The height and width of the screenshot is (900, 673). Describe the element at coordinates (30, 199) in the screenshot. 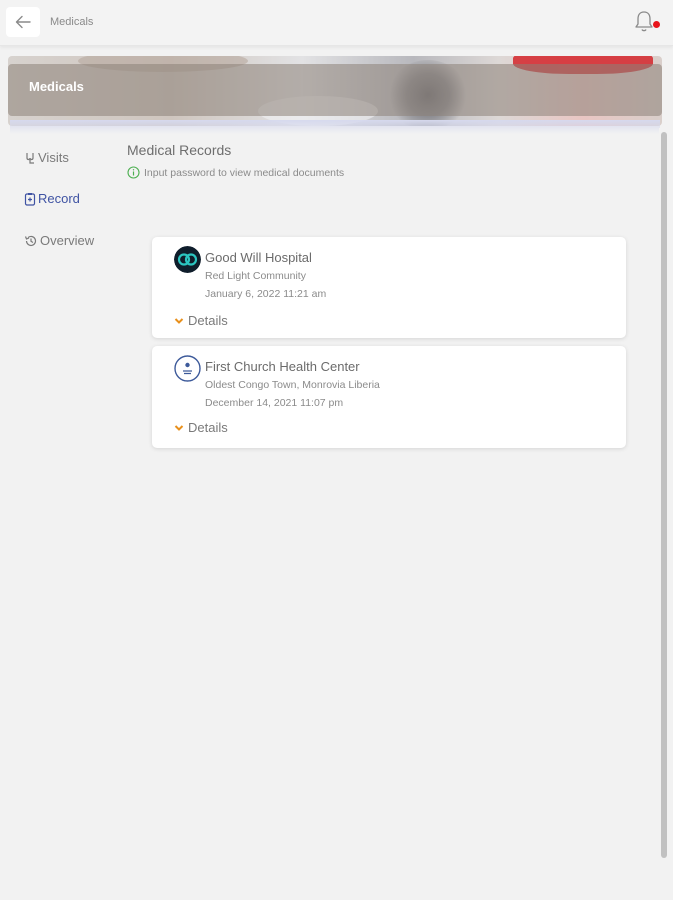

I see `record-icon` at that location.